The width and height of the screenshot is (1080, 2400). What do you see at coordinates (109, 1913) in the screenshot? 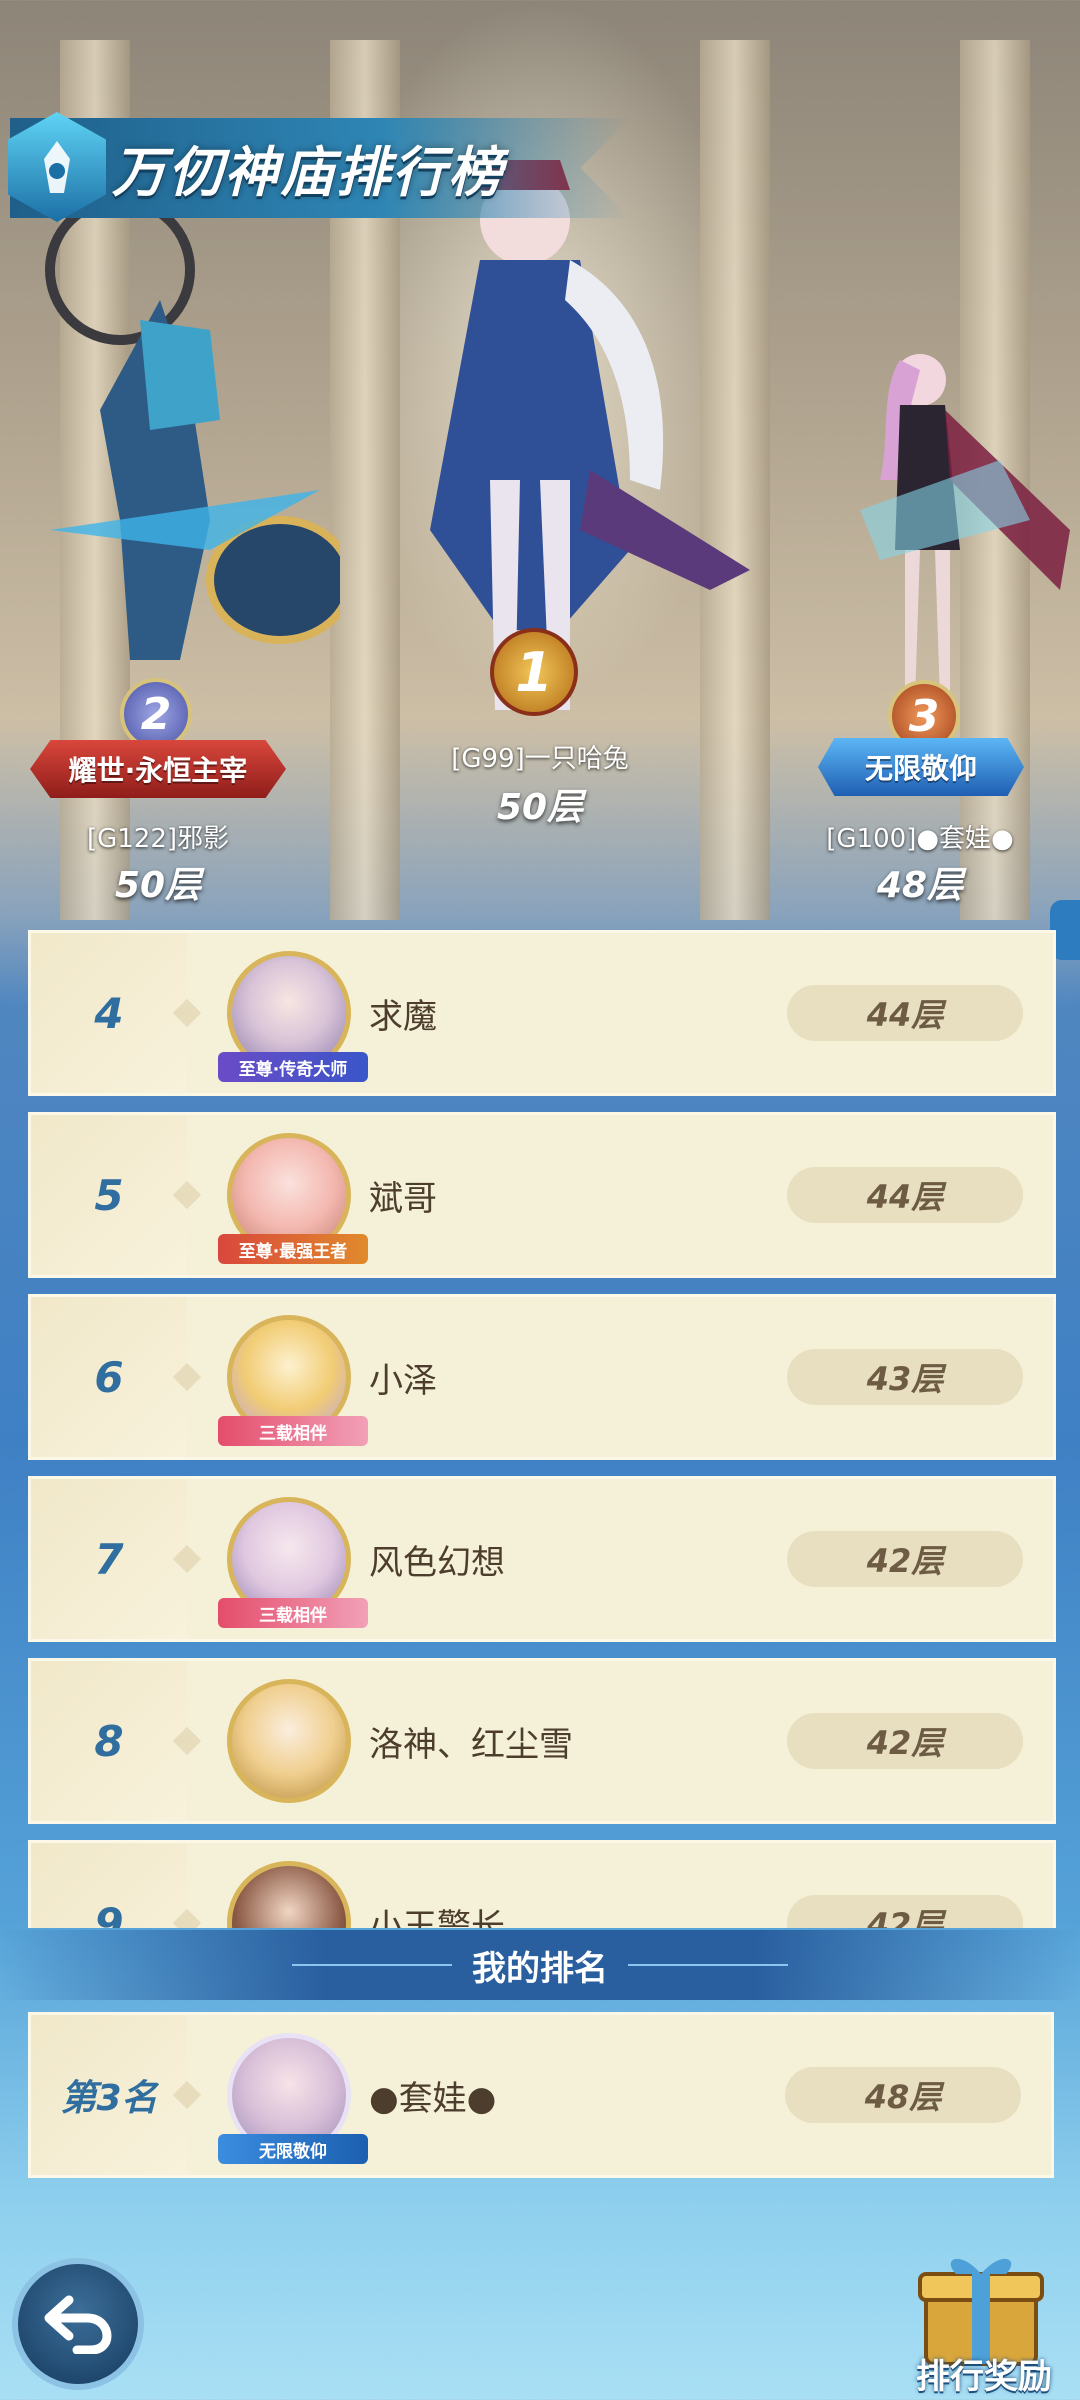
I see `rank-number: 9` at bounding box center [109, 1913].